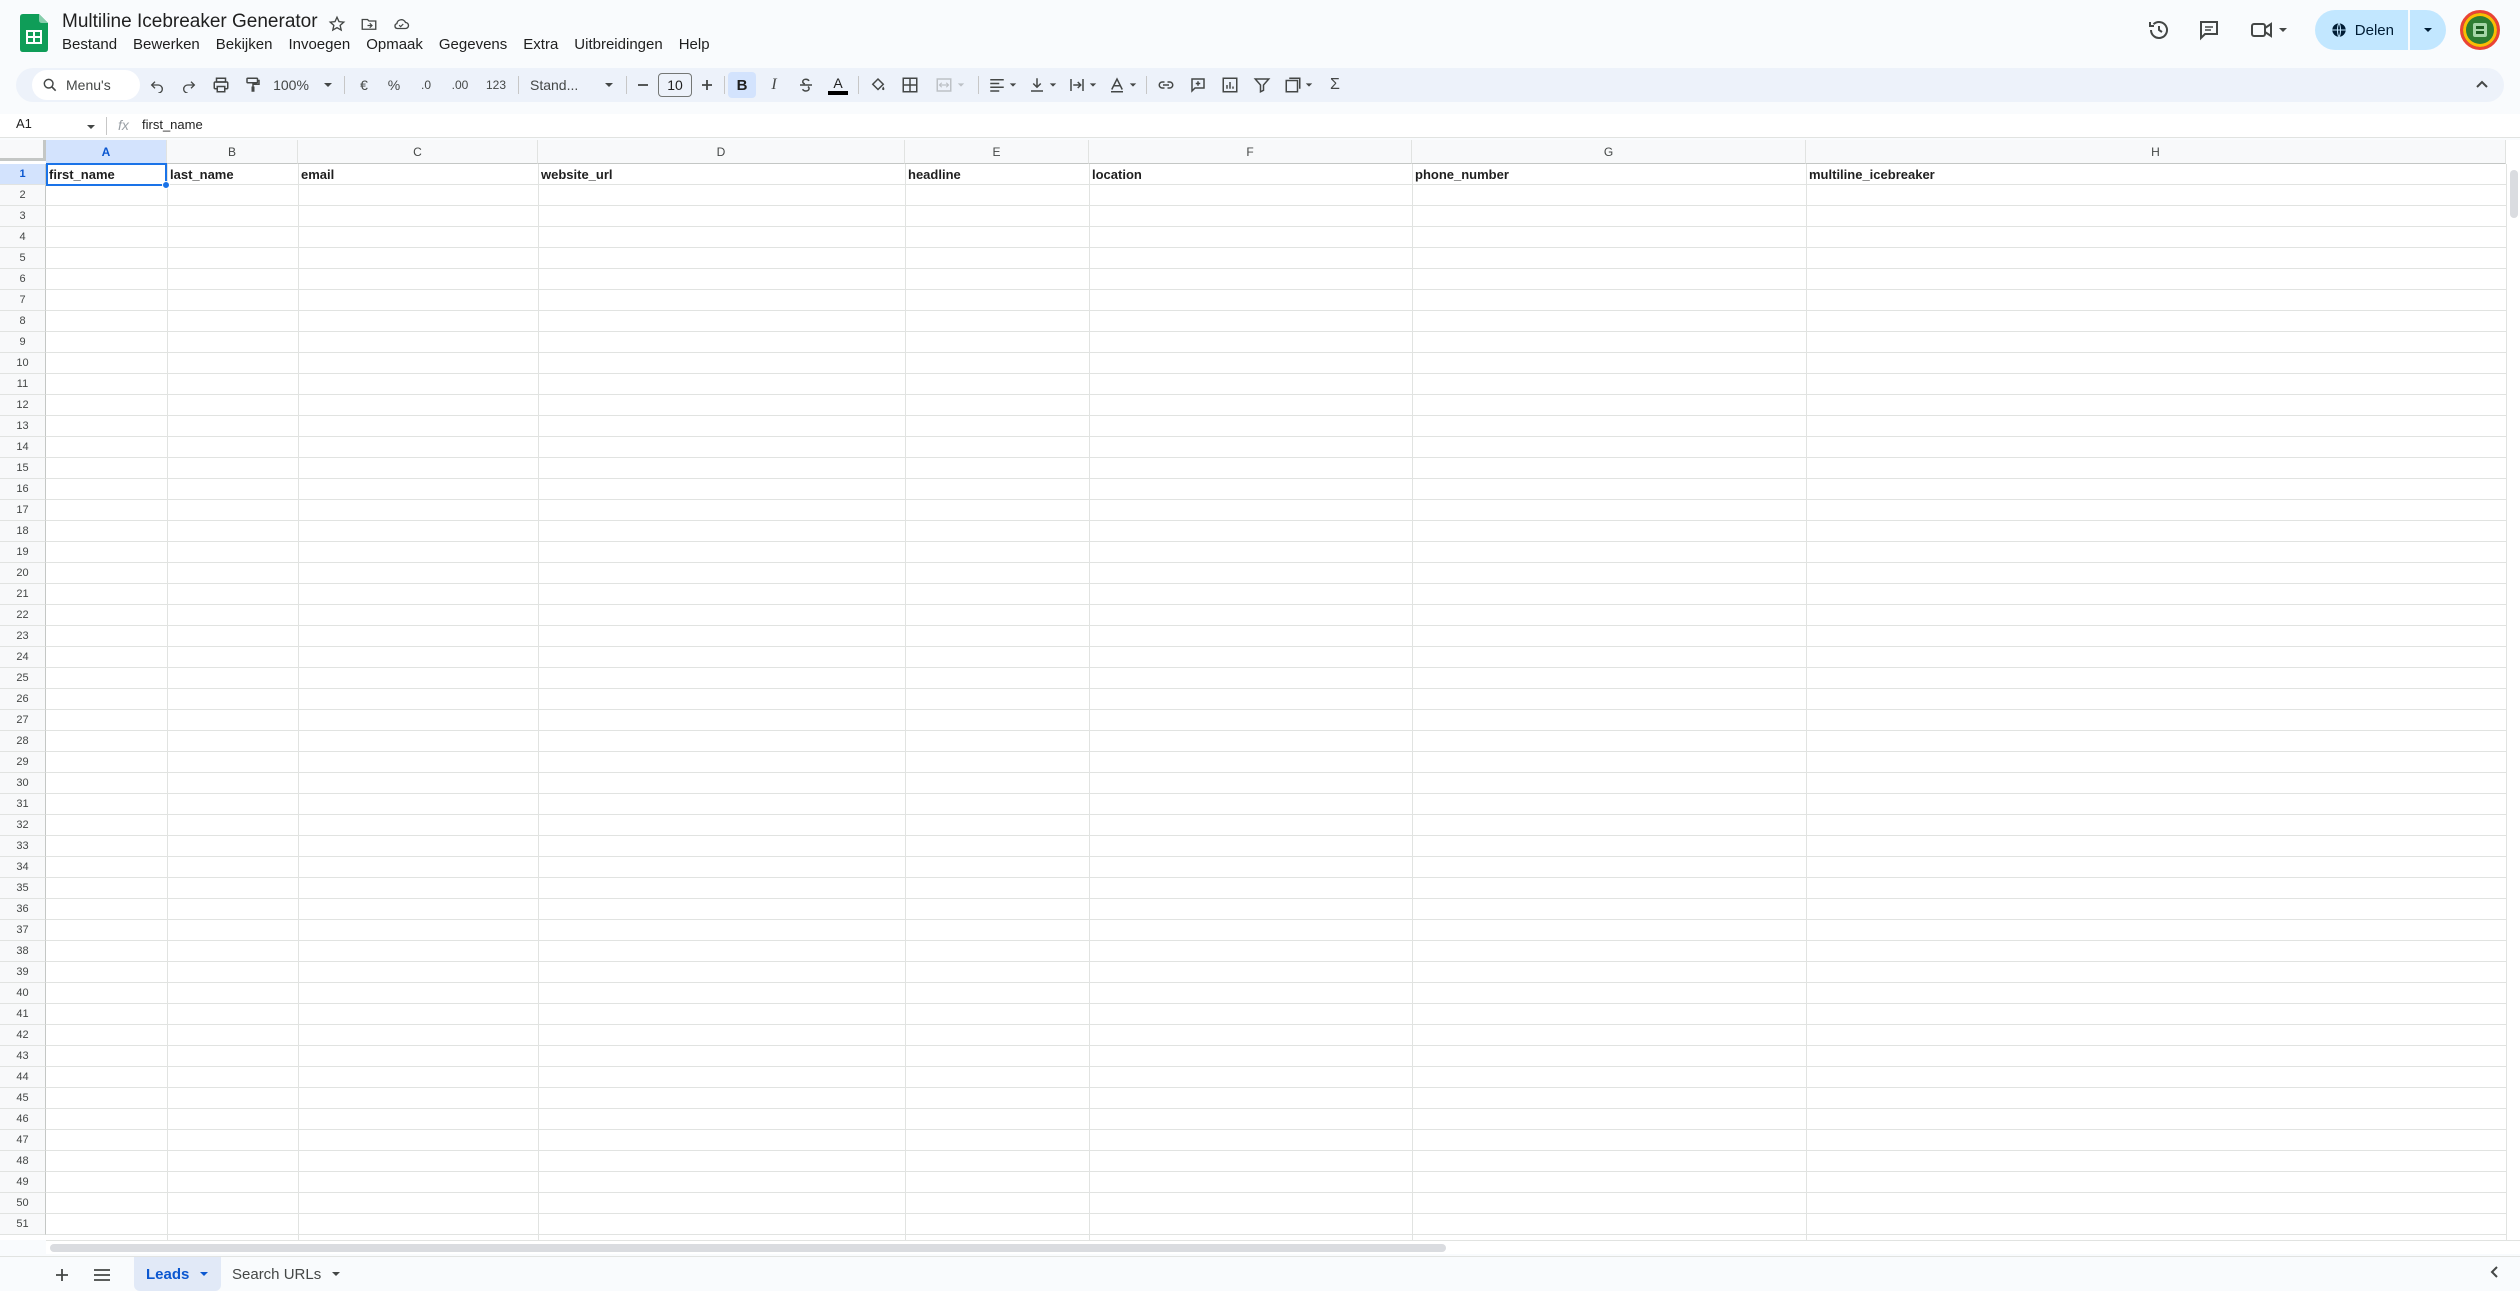 This screenshot has width=2520, height=1291. Describe the element at coordinates (418, 152) in the screenshot. I see `column-header-c: C` at that location.